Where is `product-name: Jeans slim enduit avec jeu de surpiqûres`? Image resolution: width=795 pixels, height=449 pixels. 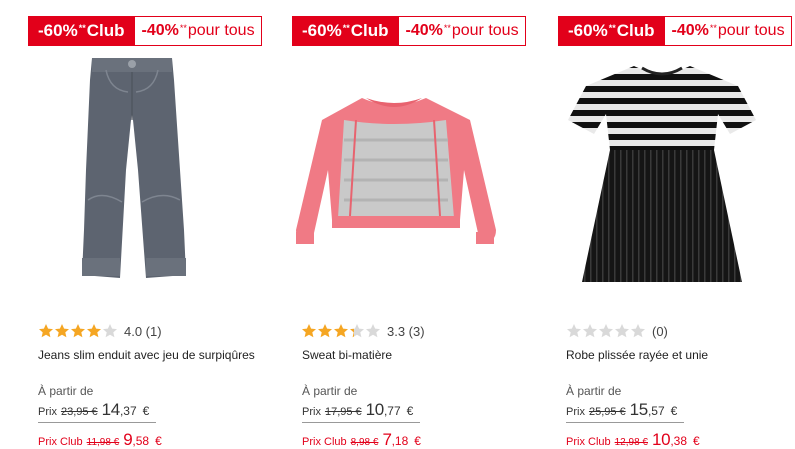 product-name: Jeans slim enduit avec jeu de surpiqûres is located at coordinates (146, 355).